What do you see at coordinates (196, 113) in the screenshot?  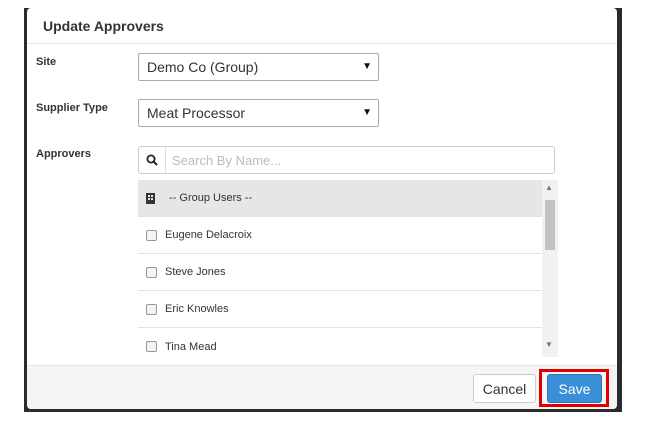 I see `supplier-type-select-value: Meat Processor` at bounding box center [196, 113].